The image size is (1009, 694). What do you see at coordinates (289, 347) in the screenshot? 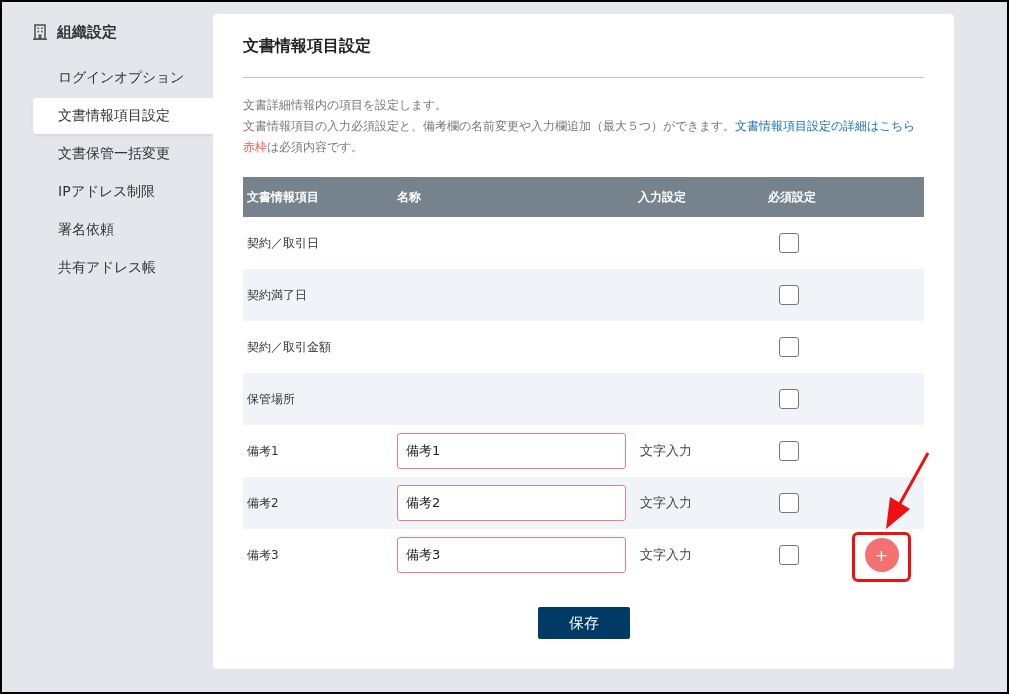
I see `item-label: 契約／取引金額` at bounding box center [289, 347].